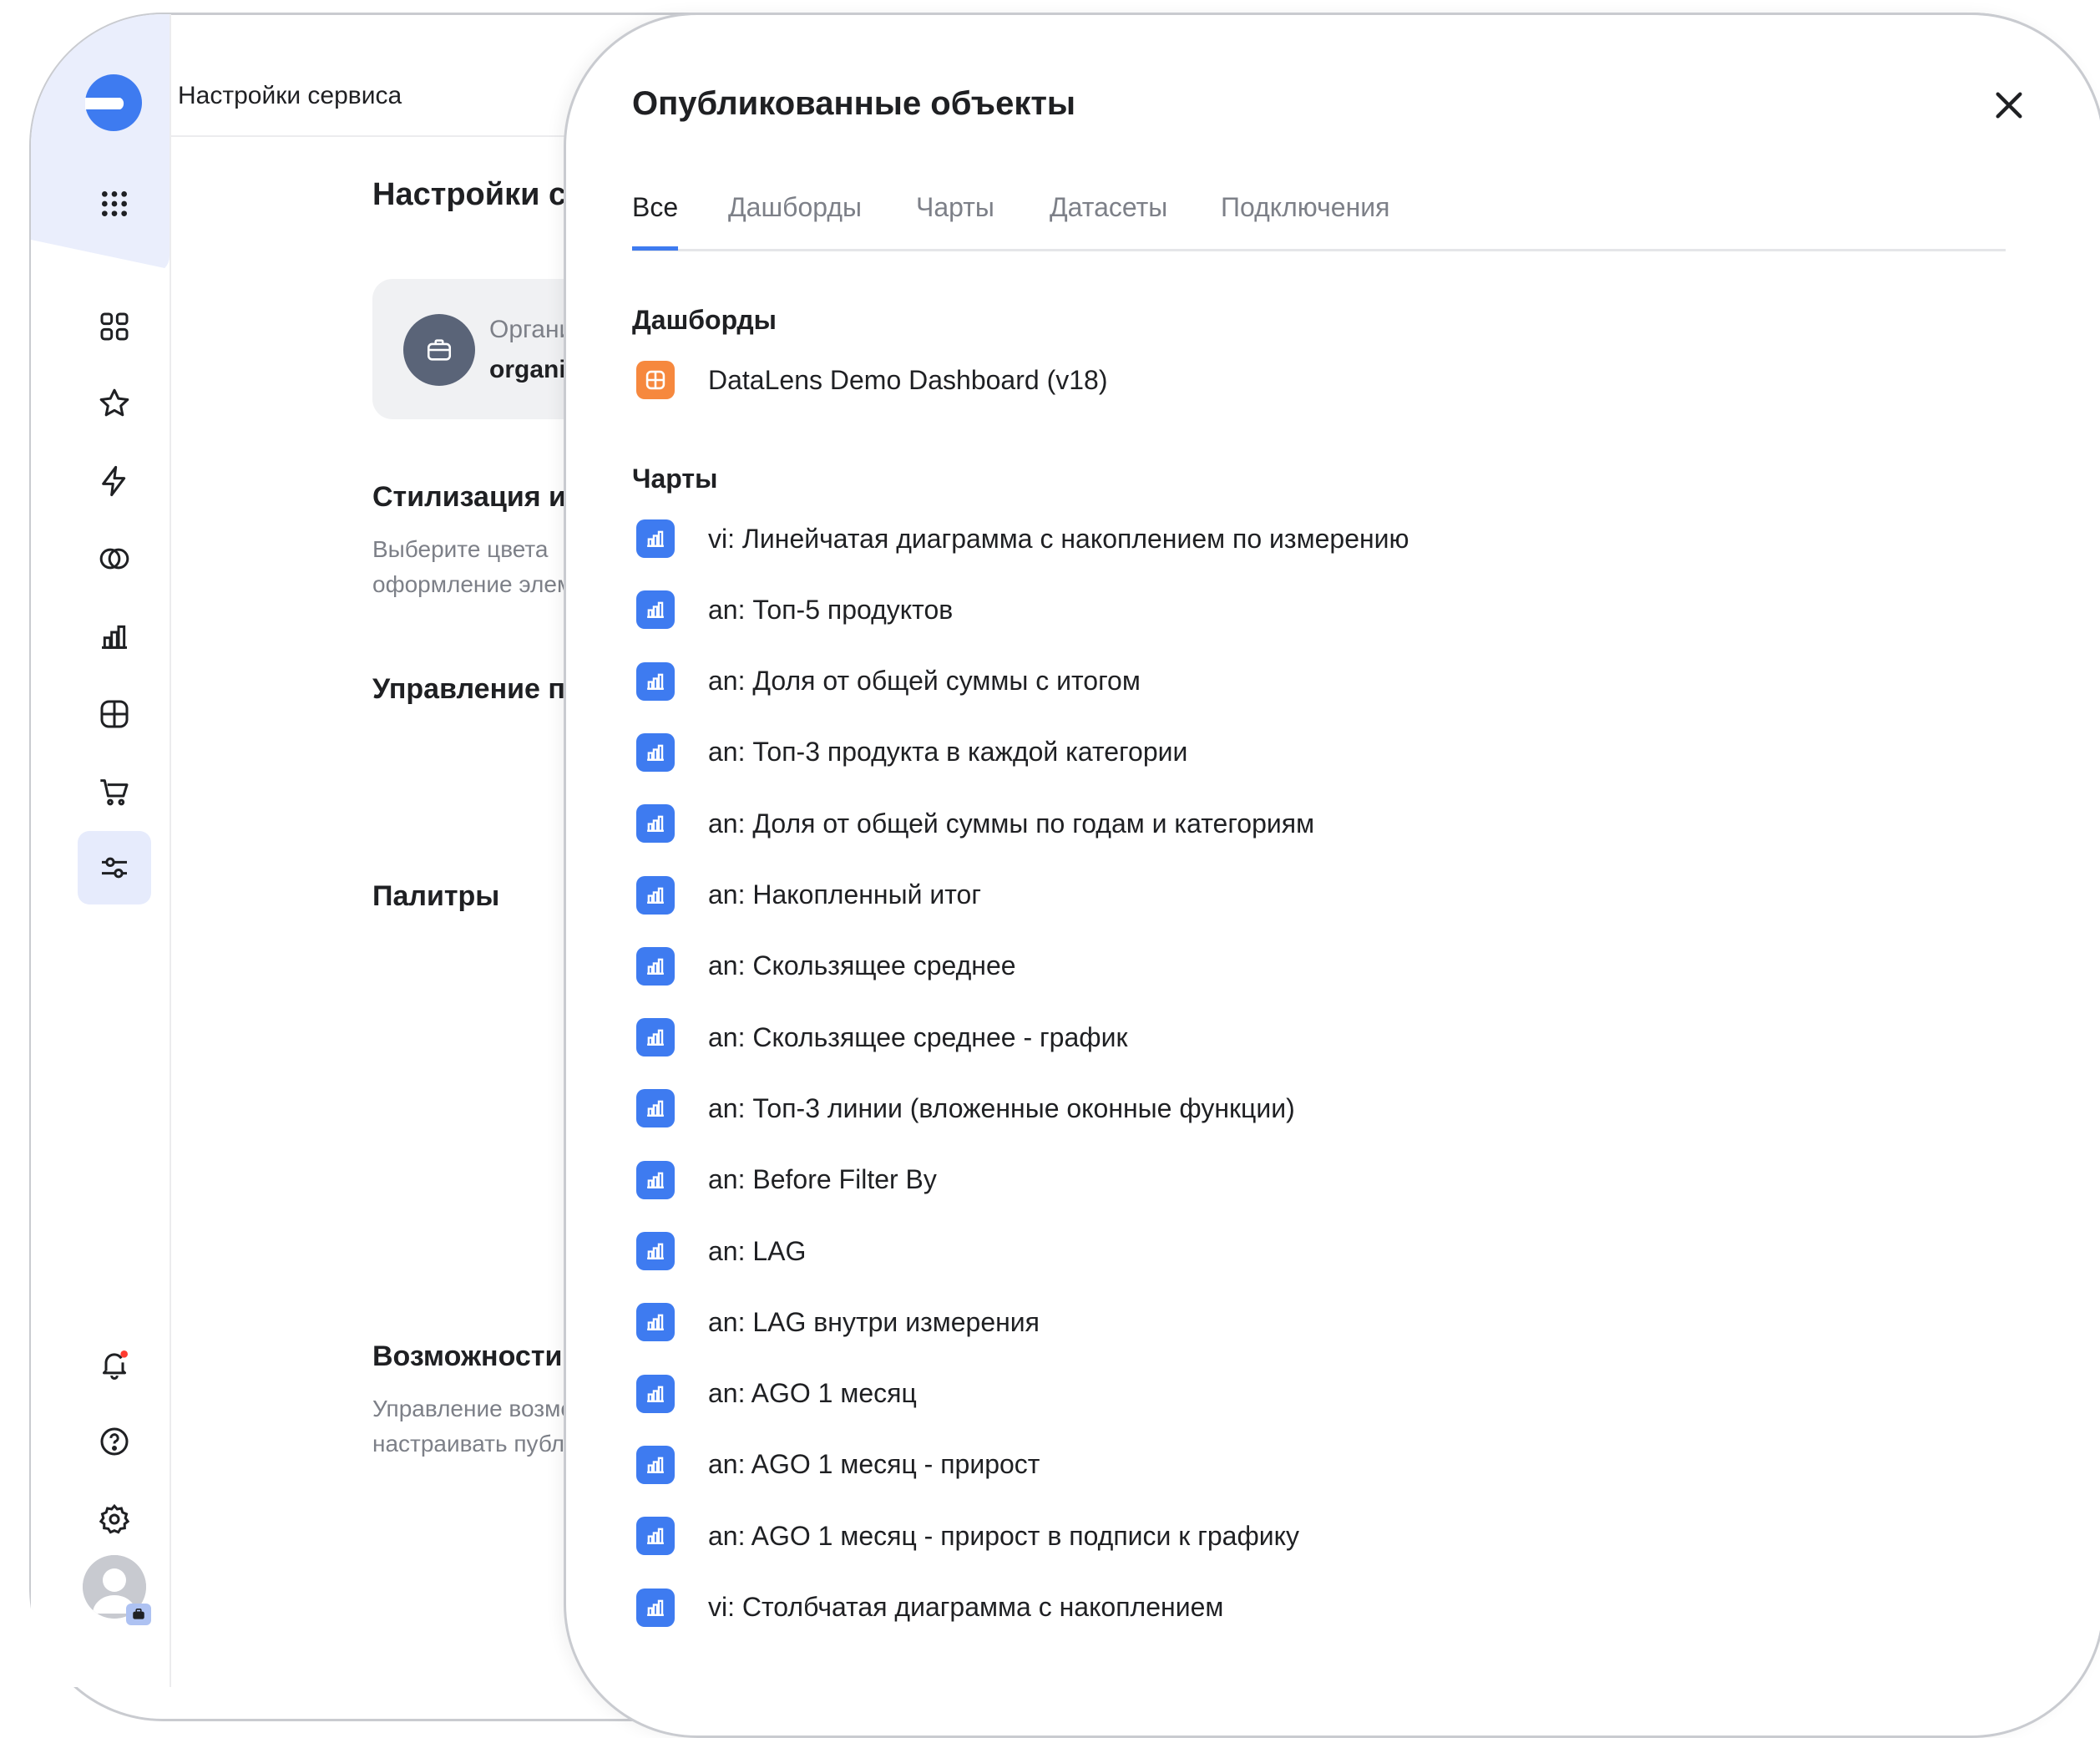 The image size is (2100, 1738). Describe the element at coordinates (114, 867) in the screenshot. I see `settings-sliders-icon` at that location.